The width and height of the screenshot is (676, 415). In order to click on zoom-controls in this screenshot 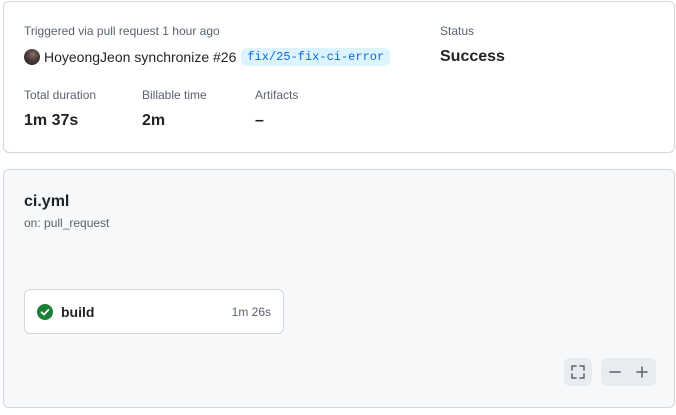, I will do `click(628, 372)`.